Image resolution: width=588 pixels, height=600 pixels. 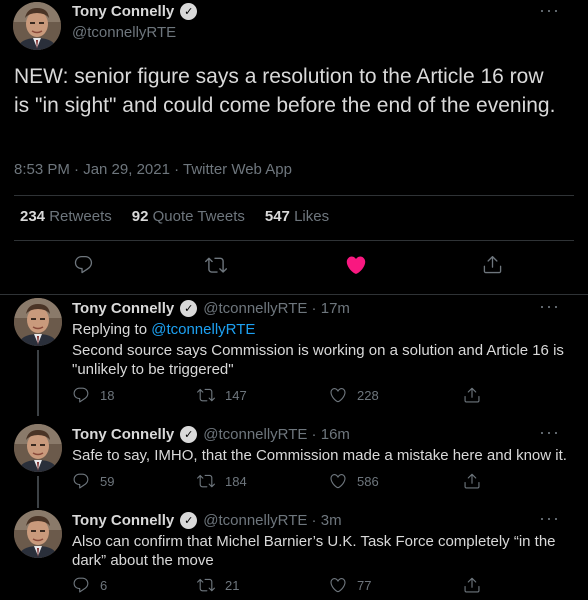 I want to click on author-row: Tony Connelly ✓ @tconnellyRTE · 17m, so click(x=211, y=308).